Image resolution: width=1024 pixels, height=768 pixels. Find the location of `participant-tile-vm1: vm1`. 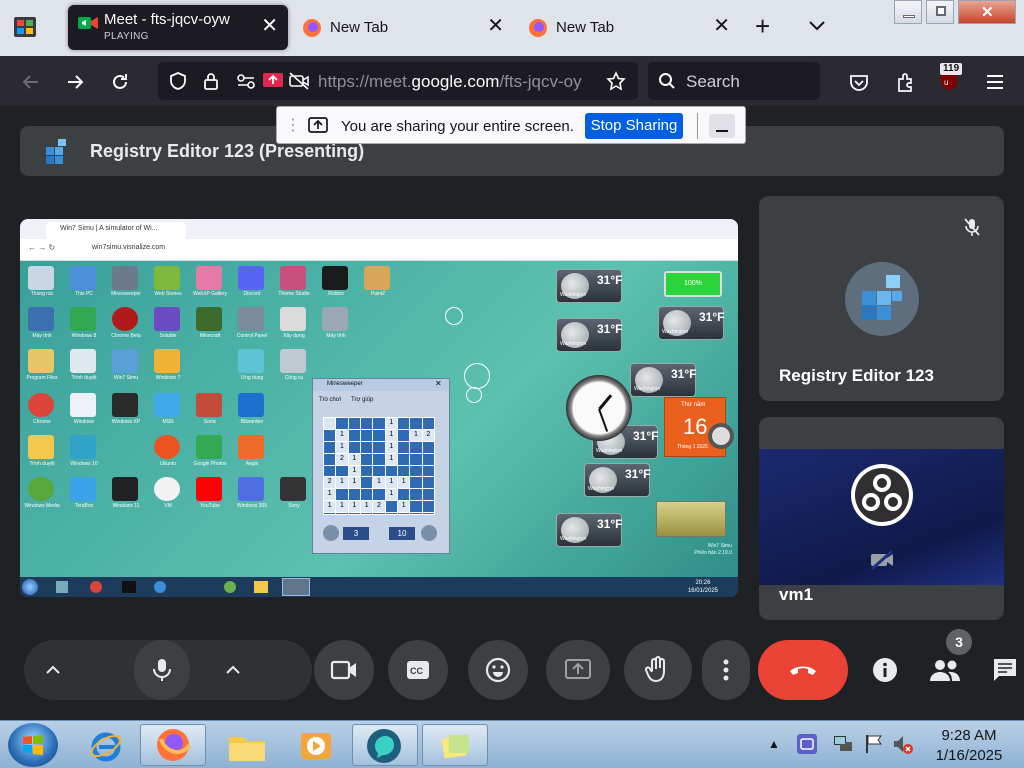

participant-tile-vm1: vm1 is located at coordinates (881, 518).